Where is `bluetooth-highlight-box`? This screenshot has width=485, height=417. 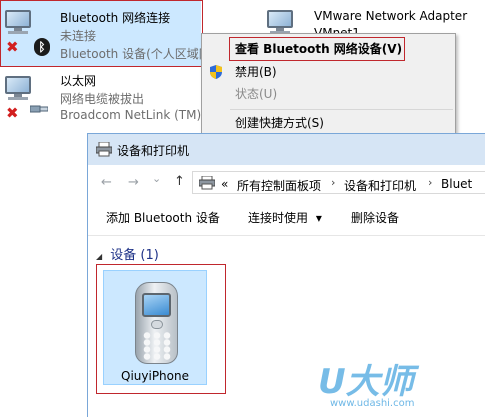
bluetooth-highlight-box is located at coordinates (101, 33).